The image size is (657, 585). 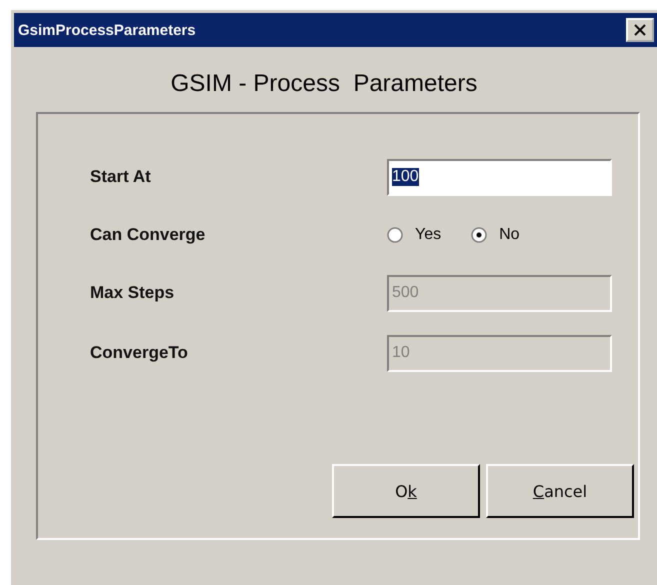 What do you see at coordinates (405, 177) in the screenshot?
I see `field-value: 100` at bounding box center [405, 177].